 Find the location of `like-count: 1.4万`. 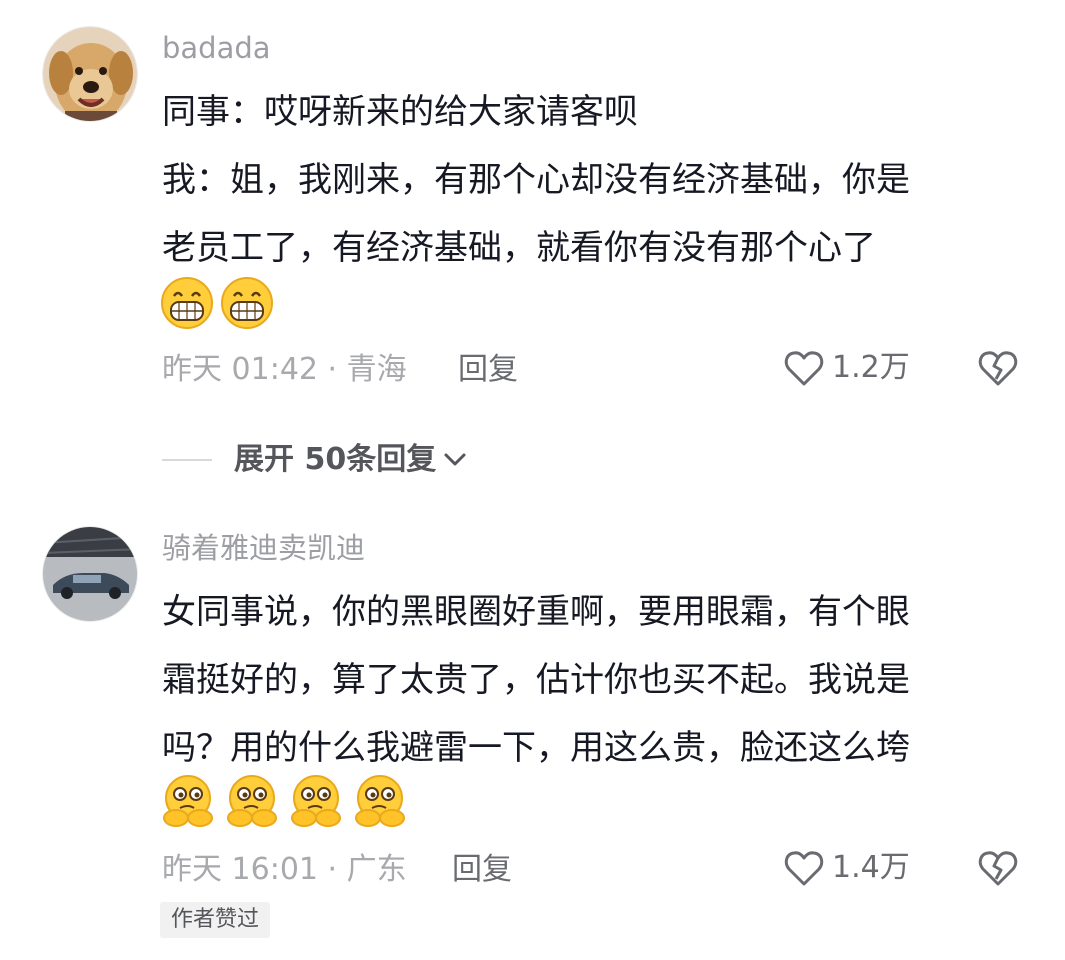

like-count: 1.4万 is located at coordinates (871, 867).